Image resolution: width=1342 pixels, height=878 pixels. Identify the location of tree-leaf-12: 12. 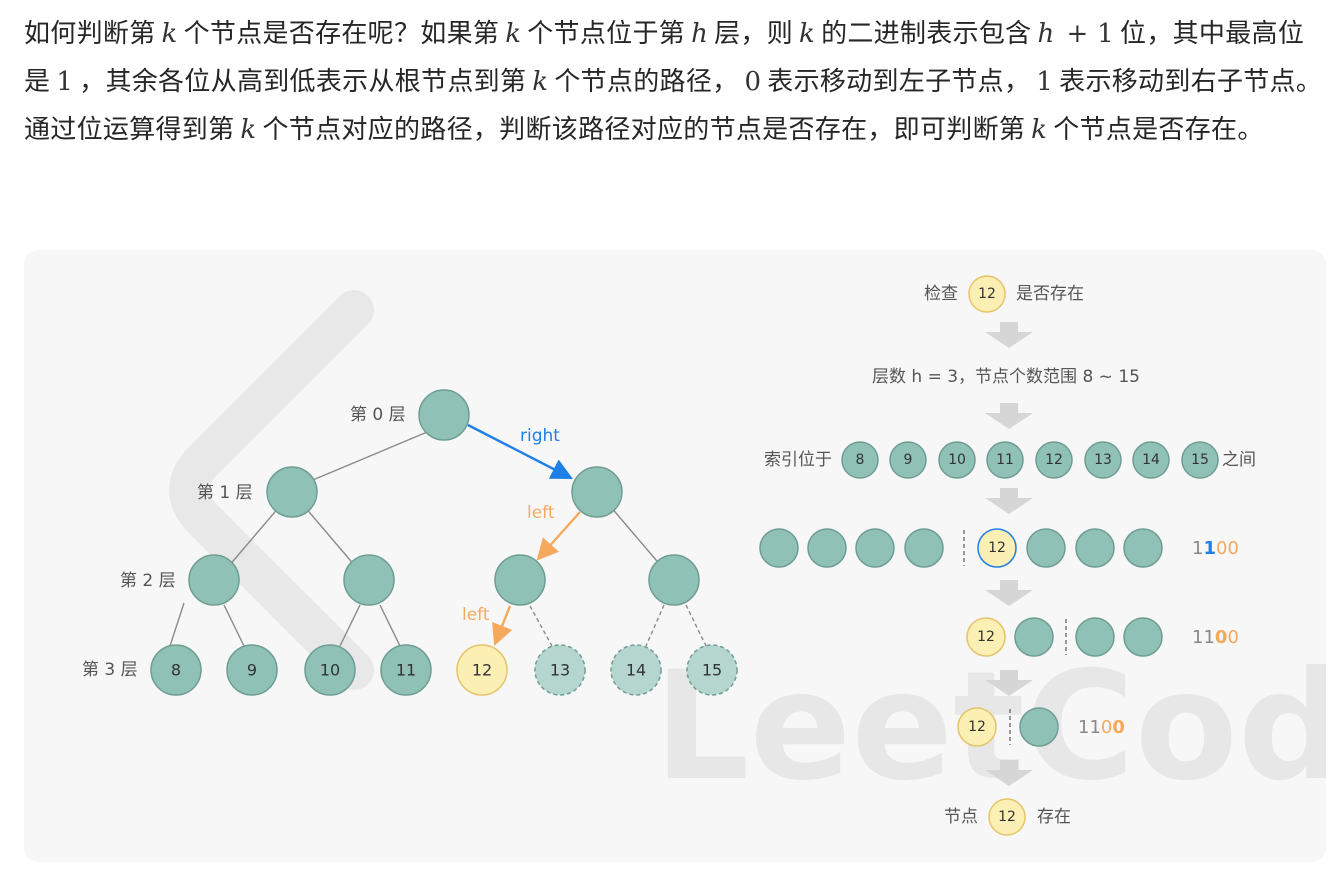
(482, 670).